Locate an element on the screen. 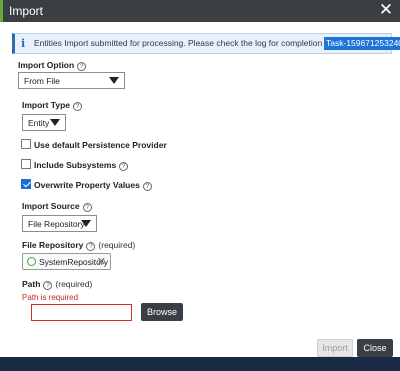 The width and height of the screenshot is (400, 371). path-error-message: Path is required is located at coordinates (50, 297).